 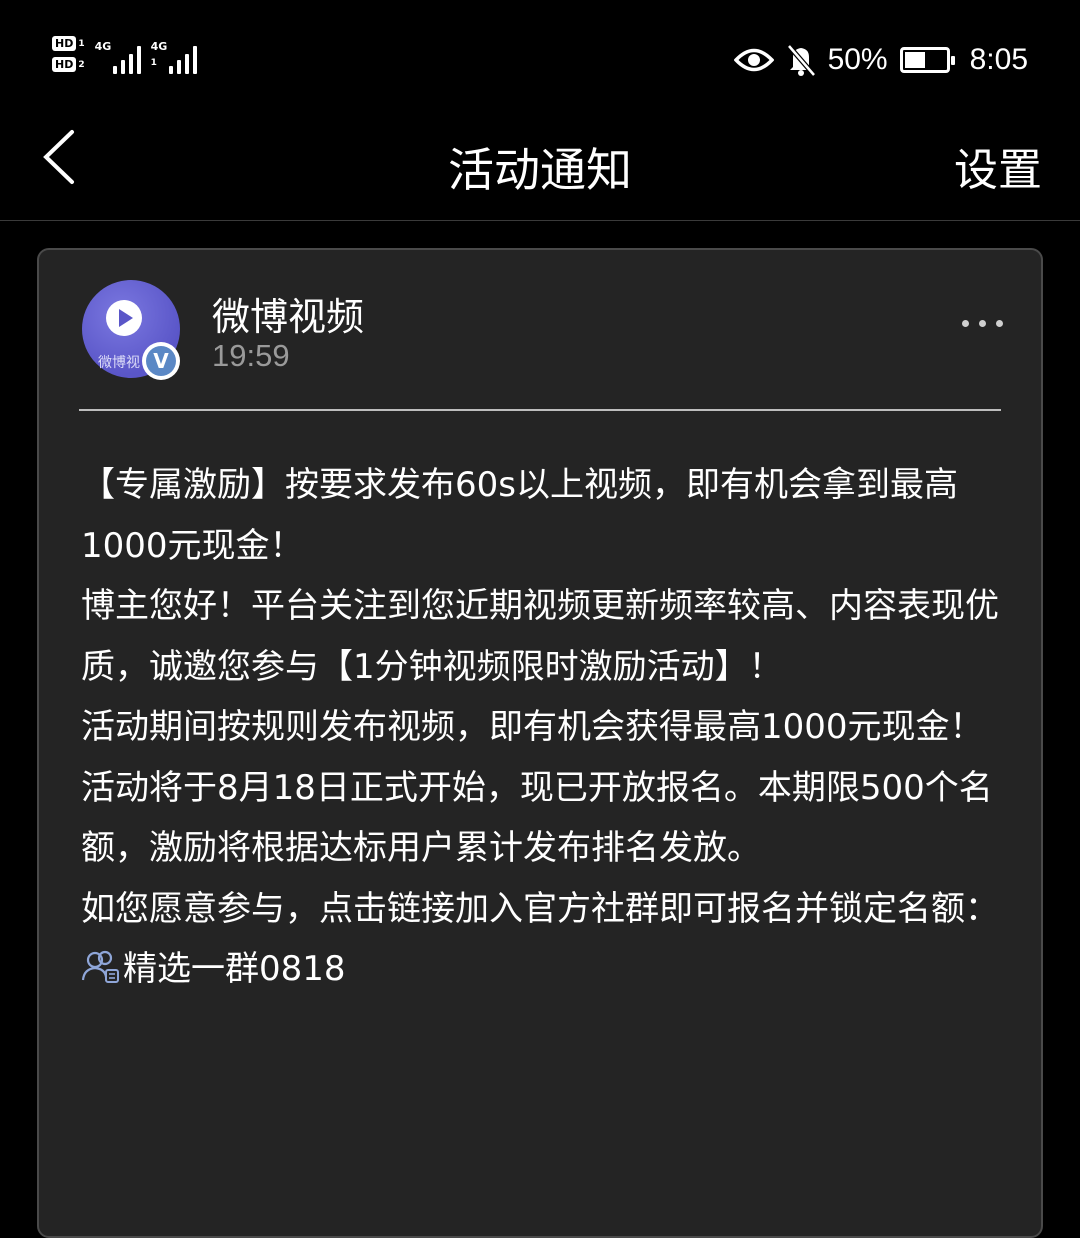 What do you see at coordinates (540, 170) in the screenshot?
I see `page-title: 活动通知` at bounding box center [540, 170].